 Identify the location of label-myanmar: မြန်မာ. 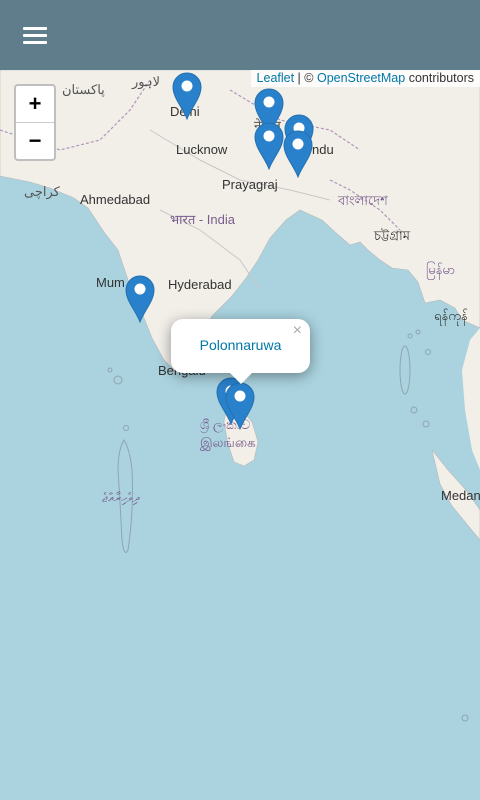
(441, 269).